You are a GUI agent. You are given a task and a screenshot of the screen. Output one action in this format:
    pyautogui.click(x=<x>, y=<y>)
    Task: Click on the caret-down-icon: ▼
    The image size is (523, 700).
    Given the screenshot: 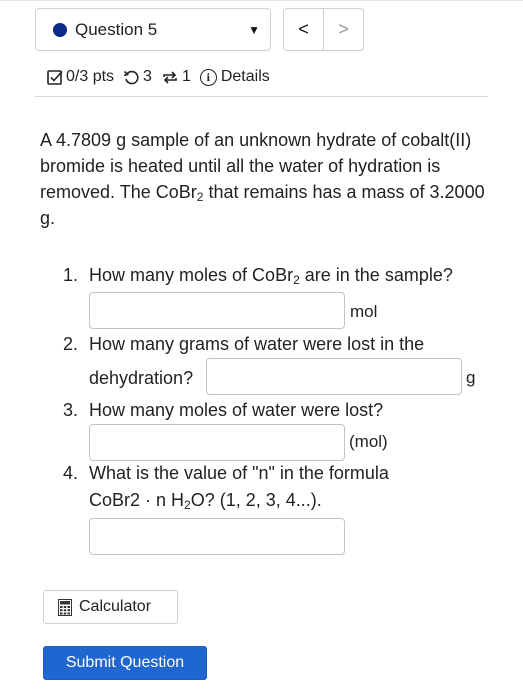 What is the action you would take?
    pyautogui.click(x=254, y=29)
    